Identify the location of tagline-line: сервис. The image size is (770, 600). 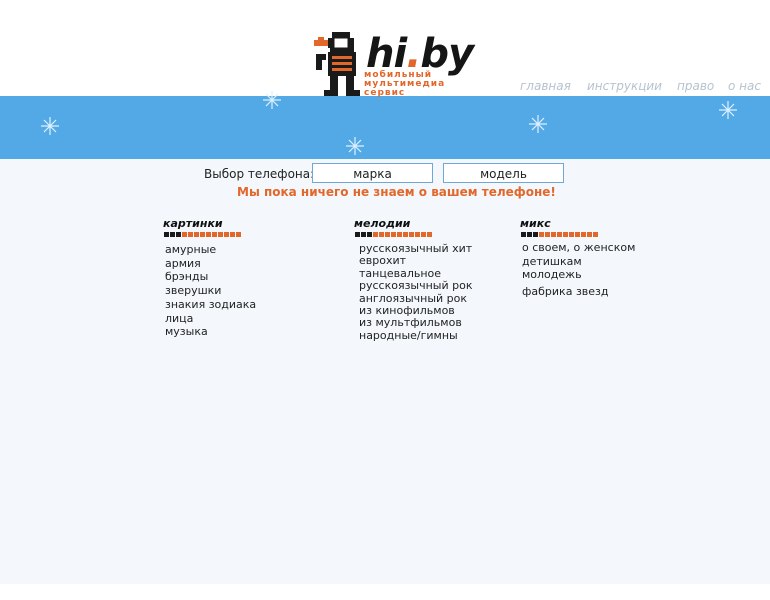
(385, 93).